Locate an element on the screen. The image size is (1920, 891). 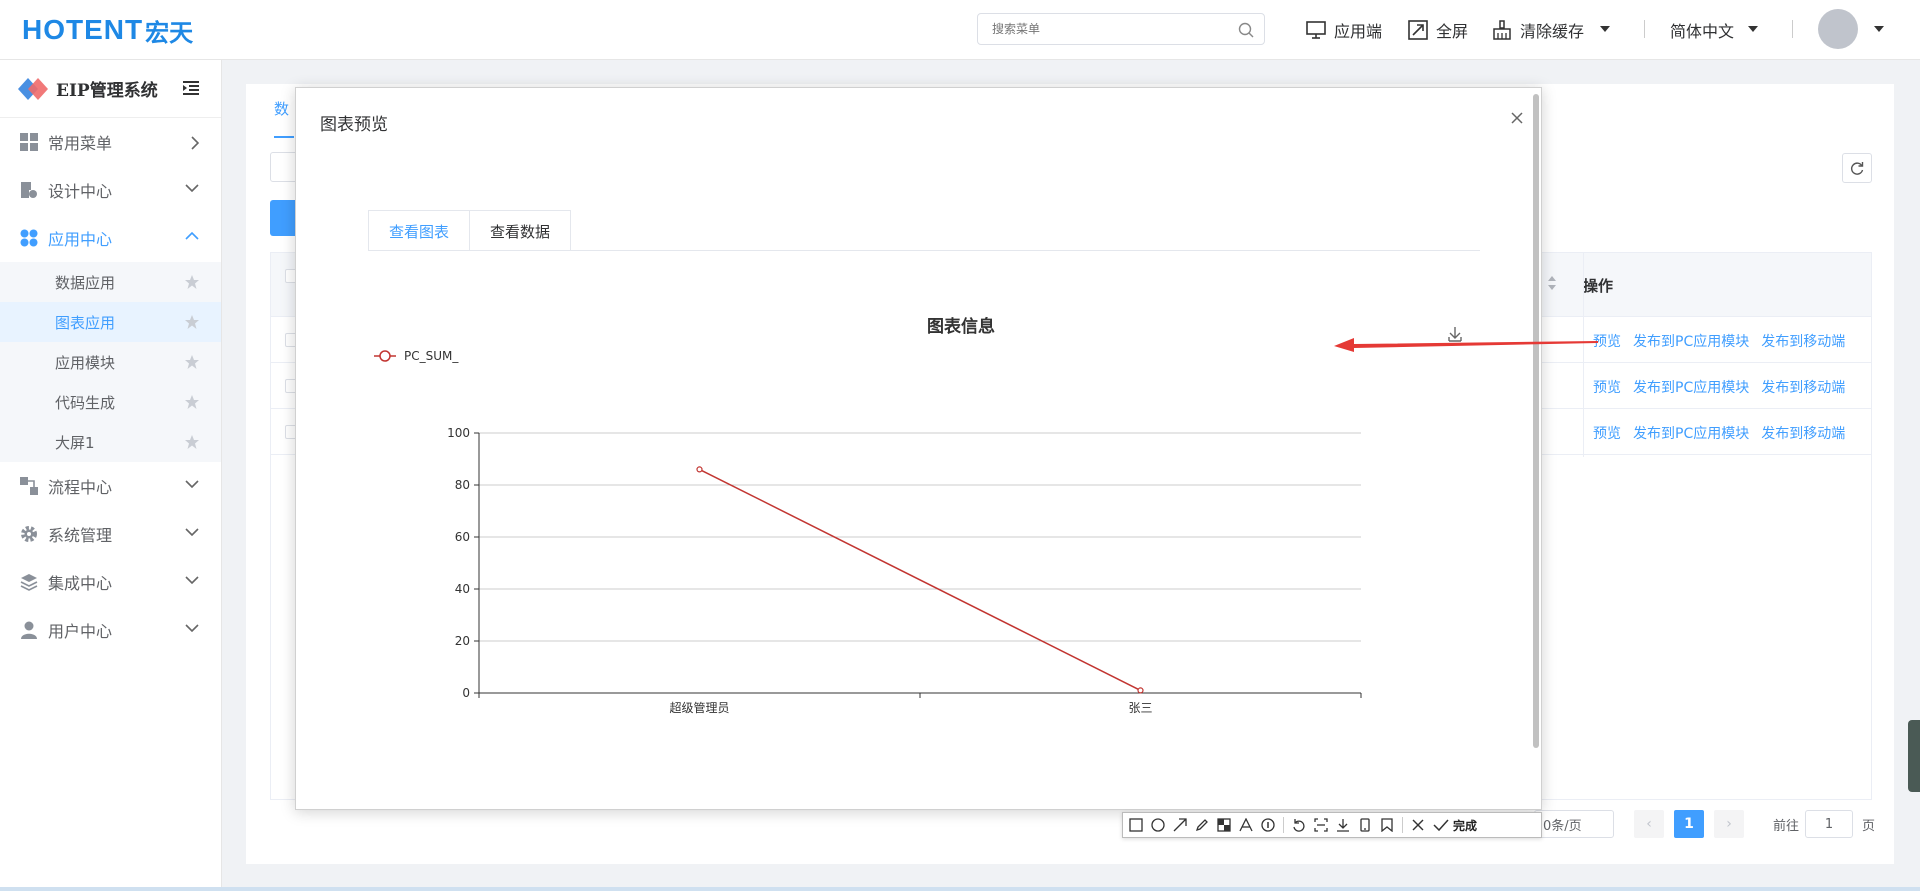
submenu-item-chart-app: 图表应用 is located at coordinates (110, 322).